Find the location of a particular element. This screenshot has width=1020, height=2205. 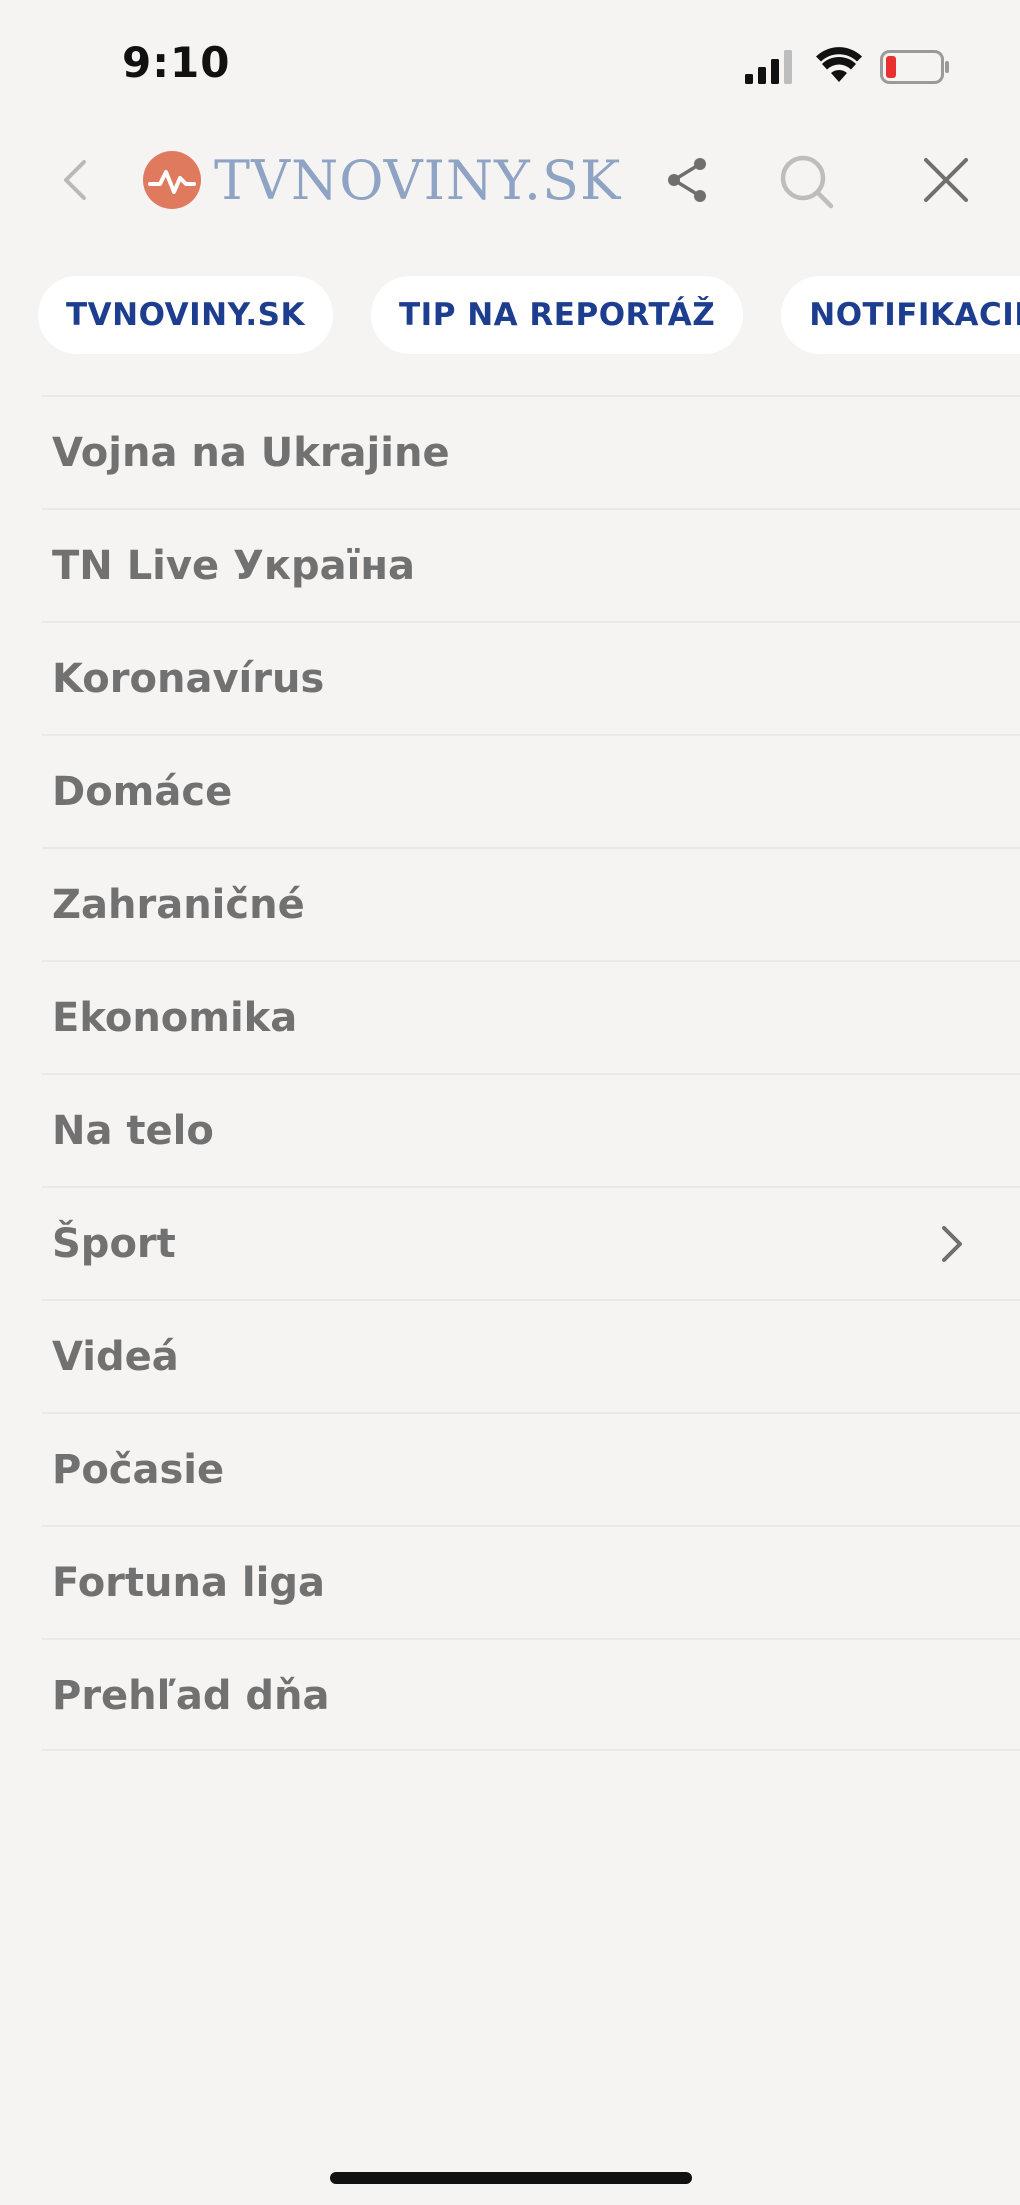

menu-item-zahranicne: Zahraničné is located at coordinates (531, 903).